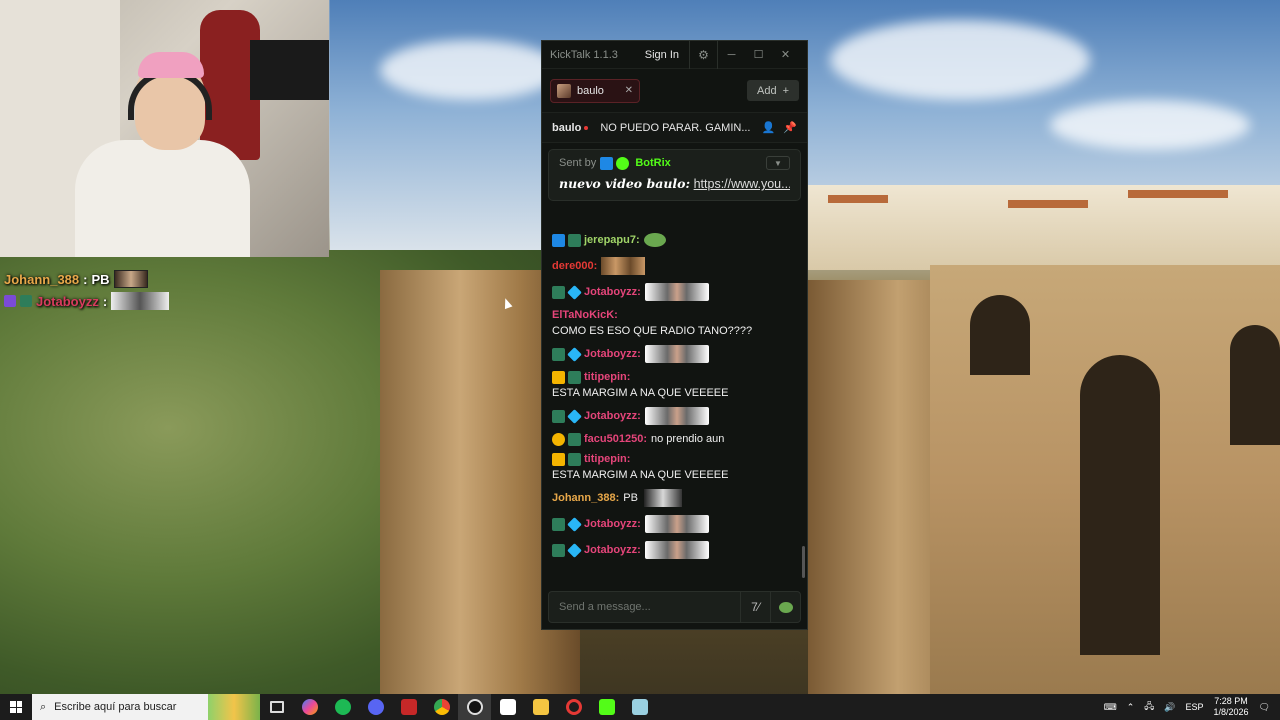  I want to click on one-month-badge-icon, so click(558, 439).